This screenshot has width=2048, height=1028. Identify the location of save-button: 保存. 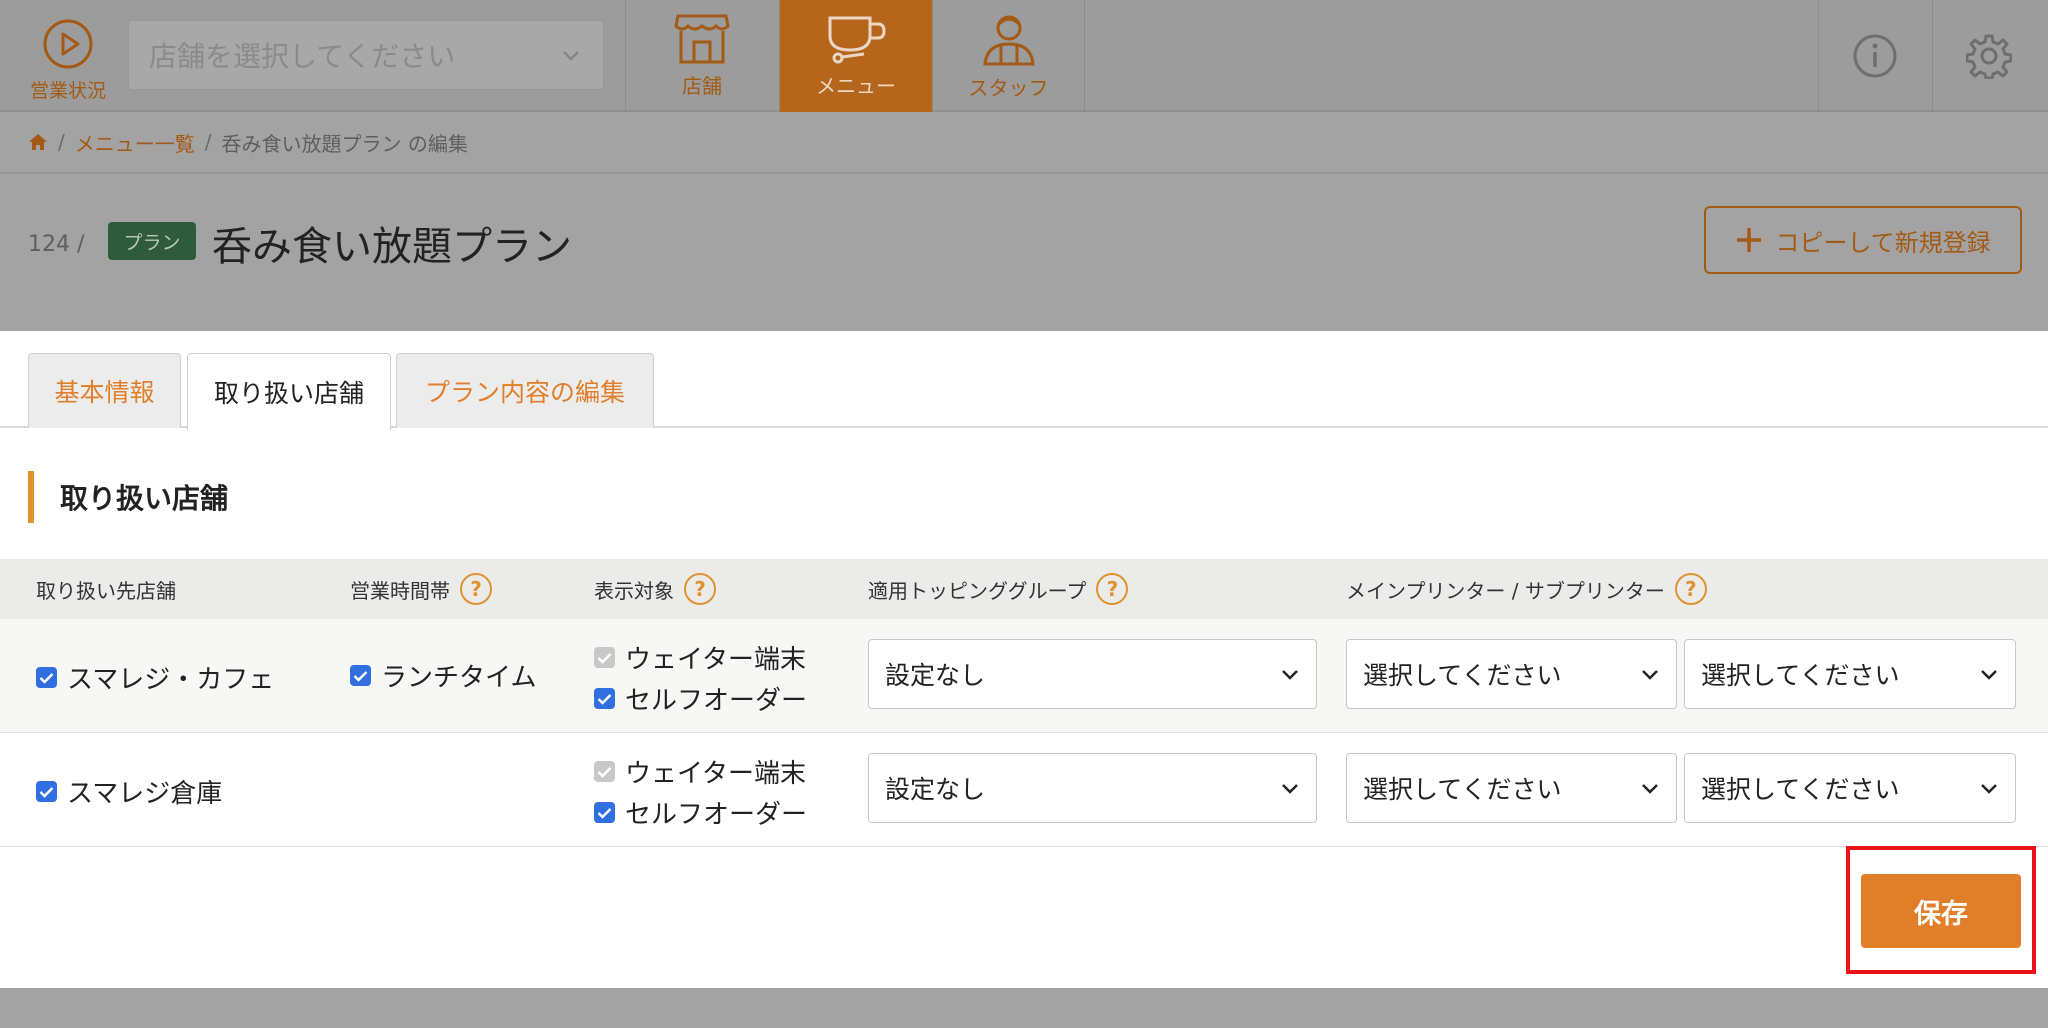
(1941, 911).